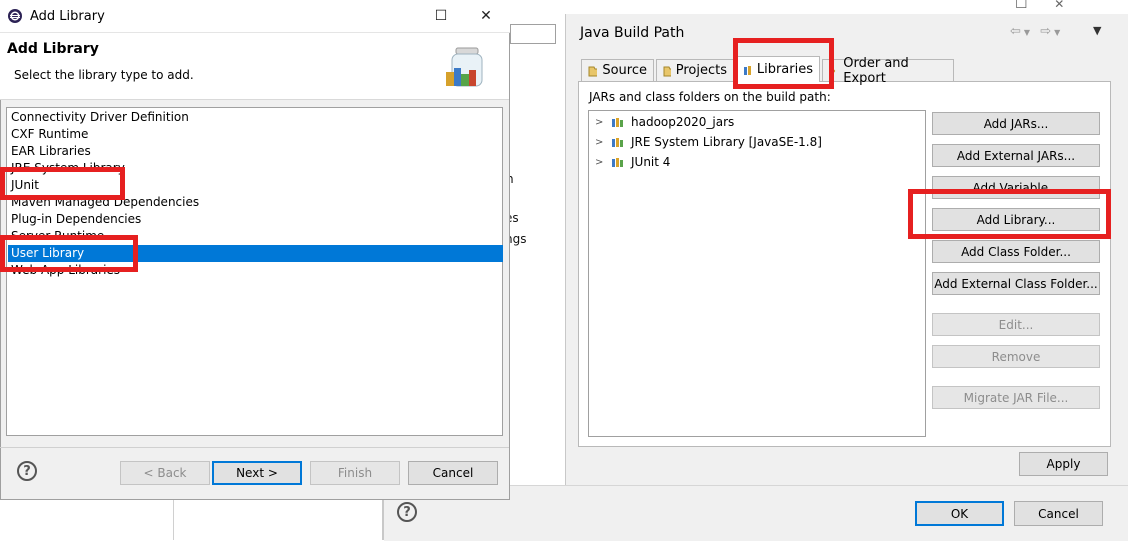 This screenshot has width=1128, height=541. Describe the element at coordinates (257, 134) in the screenshot. I see `list-item: CXF Runtime` at that location.